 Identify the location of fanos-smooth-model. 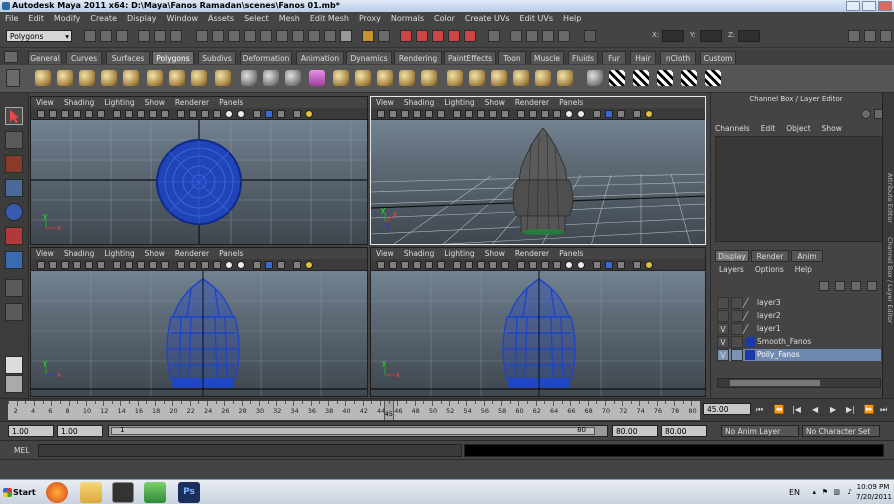
(543, 181).